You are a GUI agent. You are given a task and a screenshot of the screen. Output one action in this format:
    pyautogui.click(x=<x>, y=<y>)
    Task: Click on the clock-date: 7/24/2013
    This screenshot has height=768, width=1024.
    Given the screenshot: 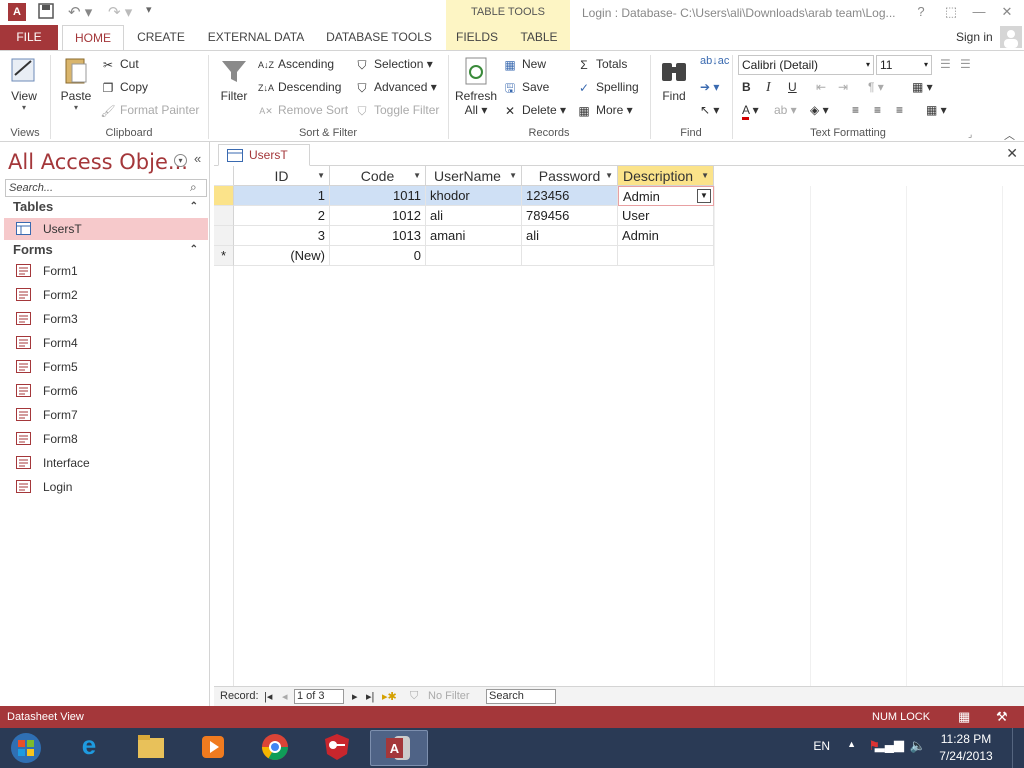 What is the action you would take?
    pyautogui.click(x=966, y=756)
    